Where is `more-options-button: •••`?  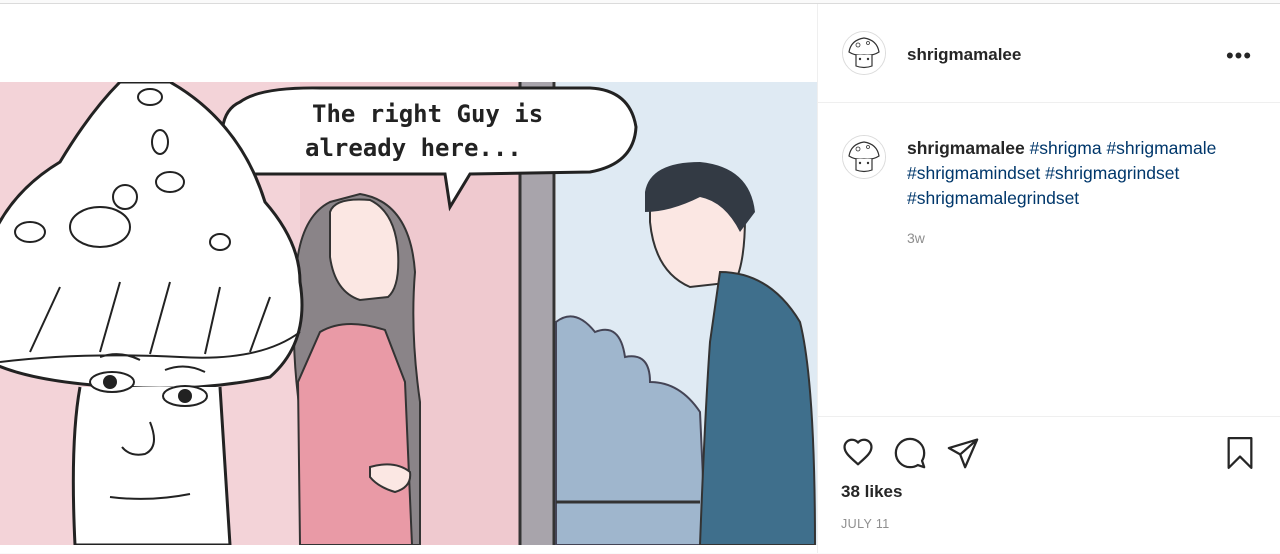 more-options-button: ••• is located at coordinates (1239, 56).